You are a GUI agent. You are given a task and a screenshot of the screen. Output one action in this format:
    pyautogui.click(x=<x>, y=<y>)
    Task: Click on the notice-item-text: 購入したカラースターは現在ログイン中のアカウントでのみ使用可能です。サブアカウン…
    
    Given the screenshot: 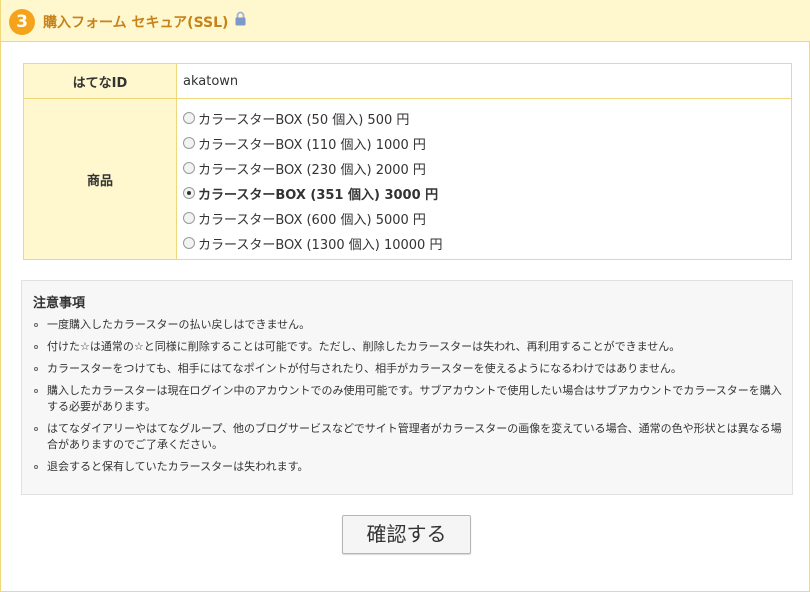 What is the action you would take?
    pyautogui.click(x=414, y=398)
    